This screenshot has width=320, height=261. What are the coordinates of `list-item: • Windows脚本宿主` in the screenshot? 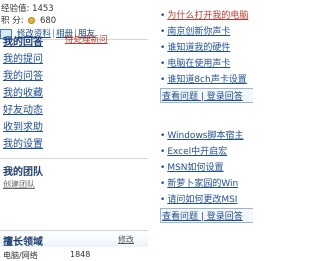 It's located at (206, 134).